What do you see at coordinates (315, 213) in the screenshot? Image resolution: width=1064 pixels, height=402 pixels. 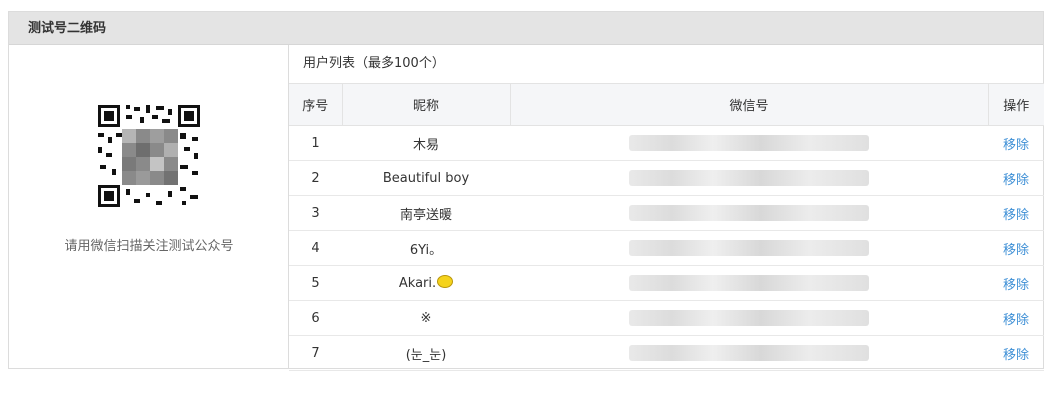 I see `row-number: 3` at bounding box center [315, 213].